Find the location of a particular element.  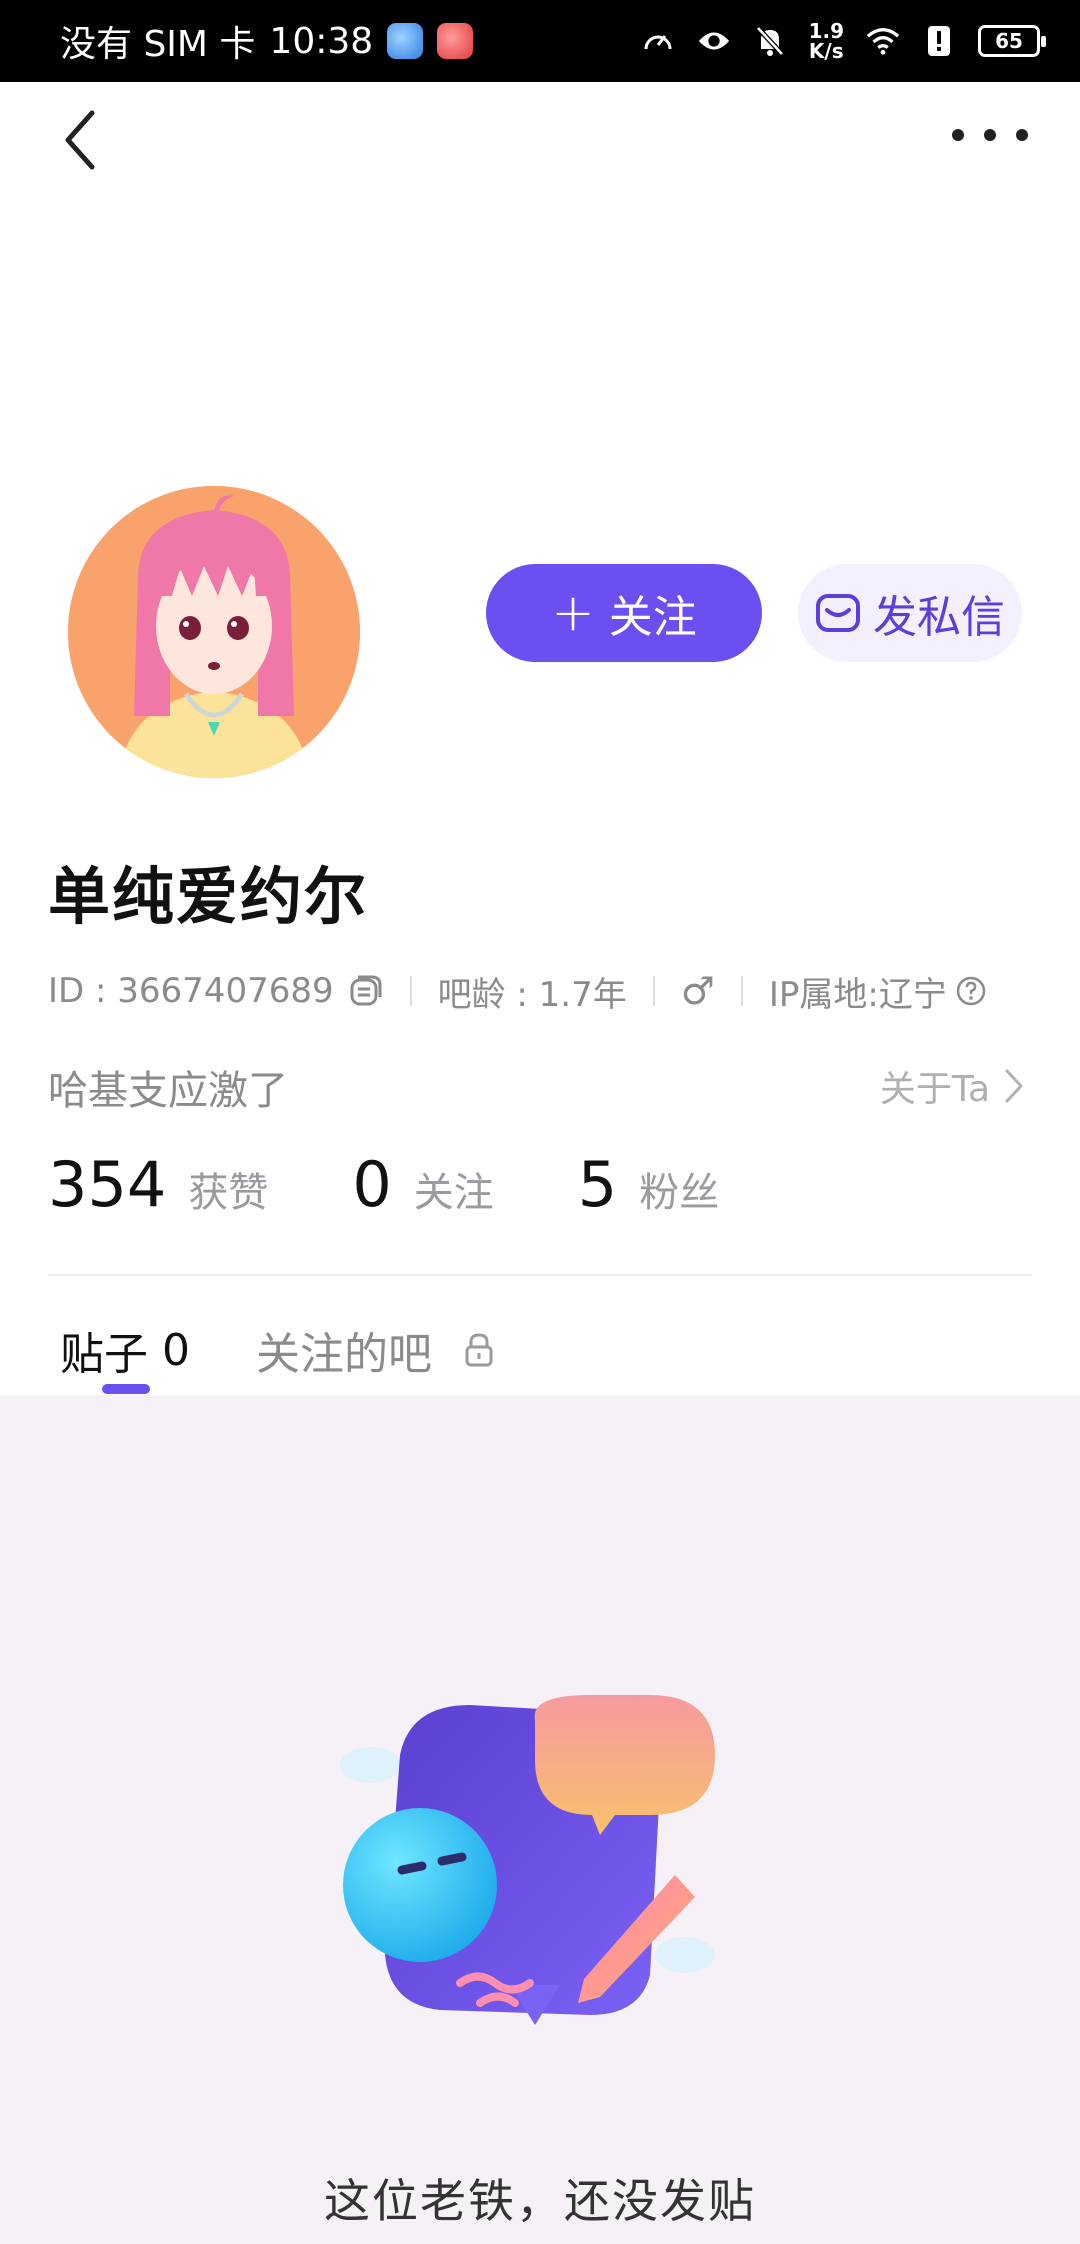

avatar-illustration is located at coordinates (214, 632).